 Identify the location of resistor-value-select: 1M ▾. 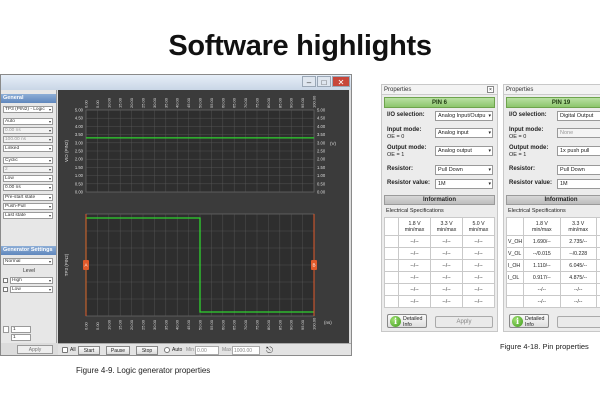
(464, 184).